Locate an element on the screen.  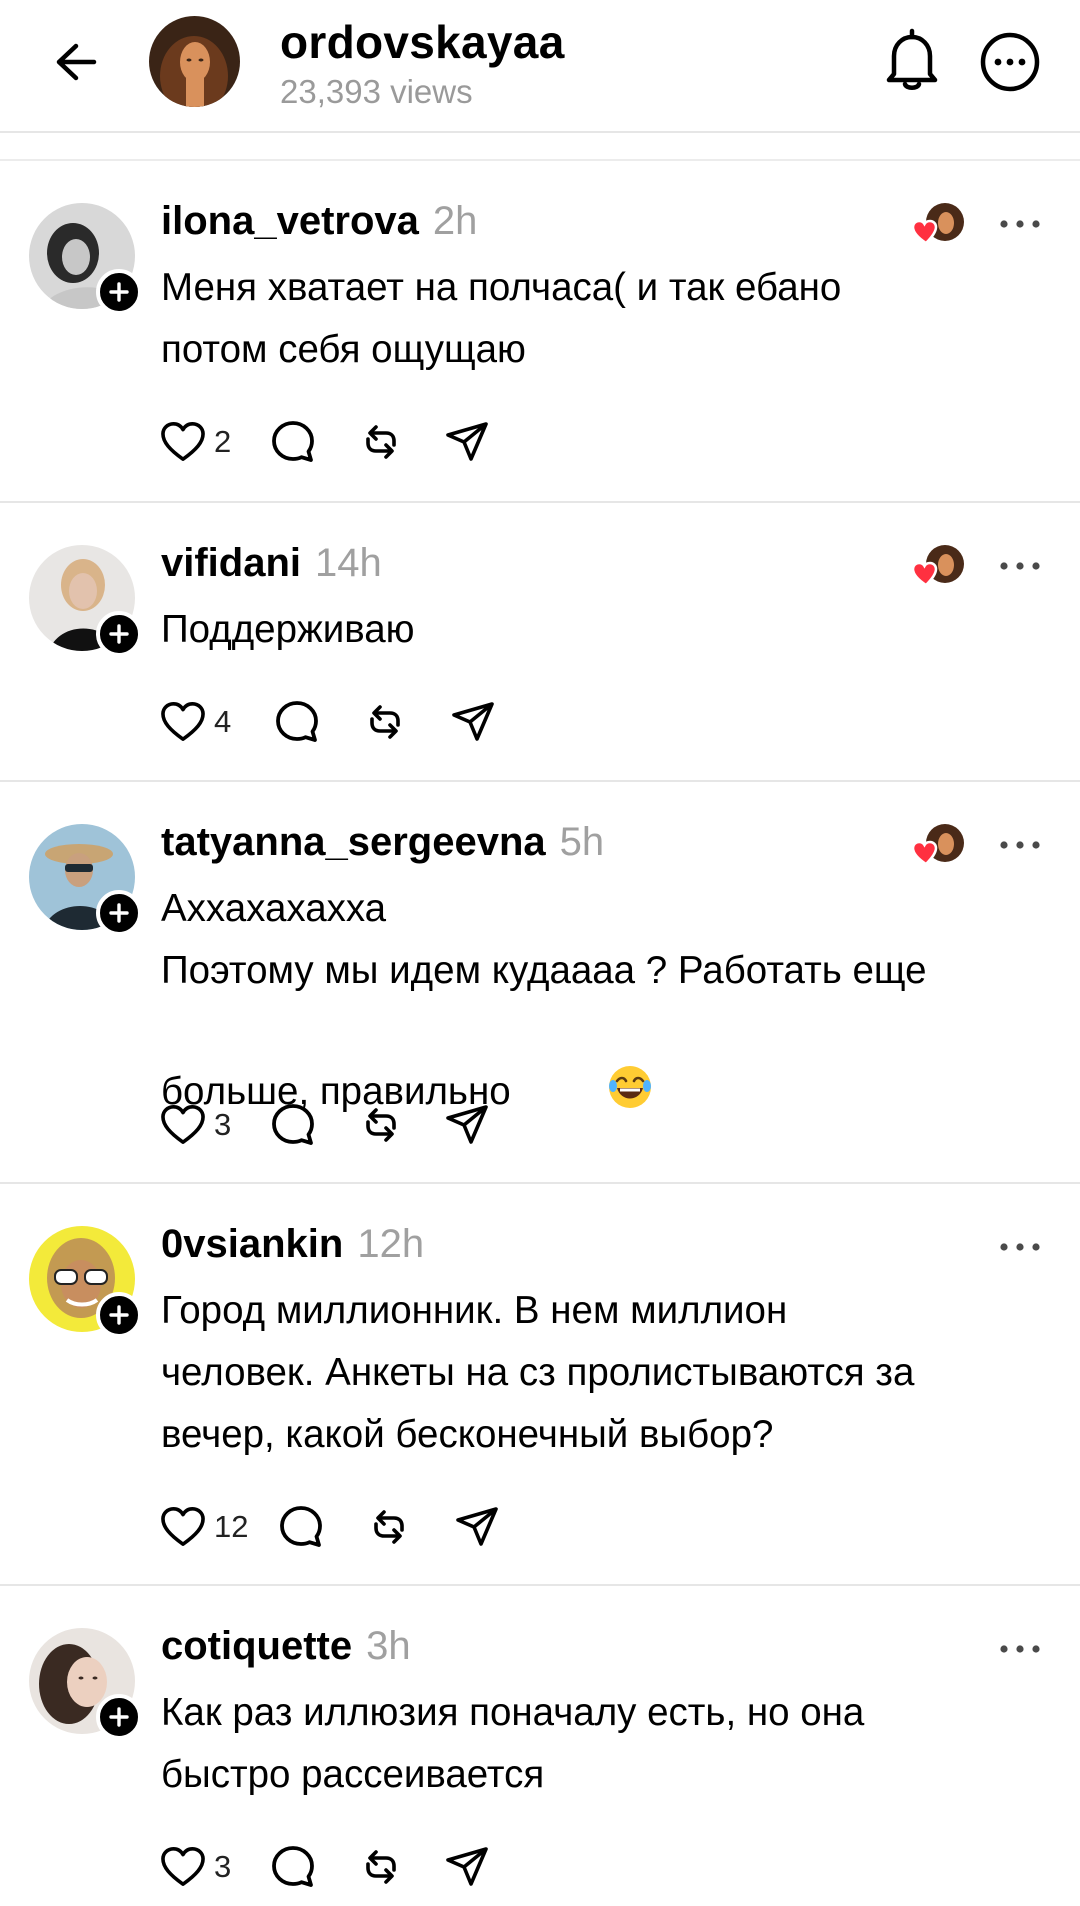
view-count: 23,393 views is located at coordinates (376, 91).